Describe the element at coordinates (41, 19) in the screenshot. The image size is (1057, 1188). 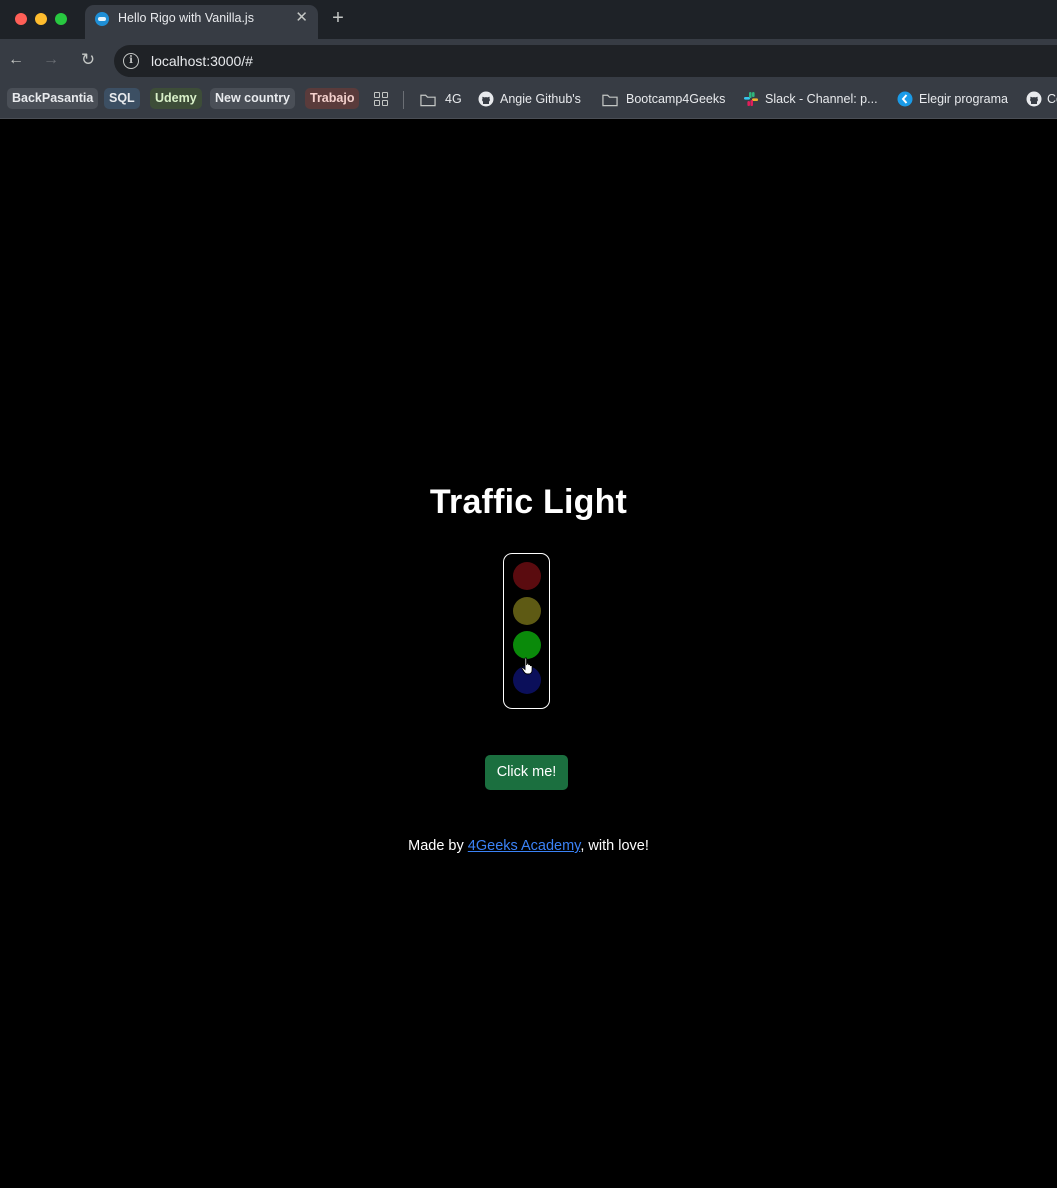
I see `window-minimize-button` at that location.